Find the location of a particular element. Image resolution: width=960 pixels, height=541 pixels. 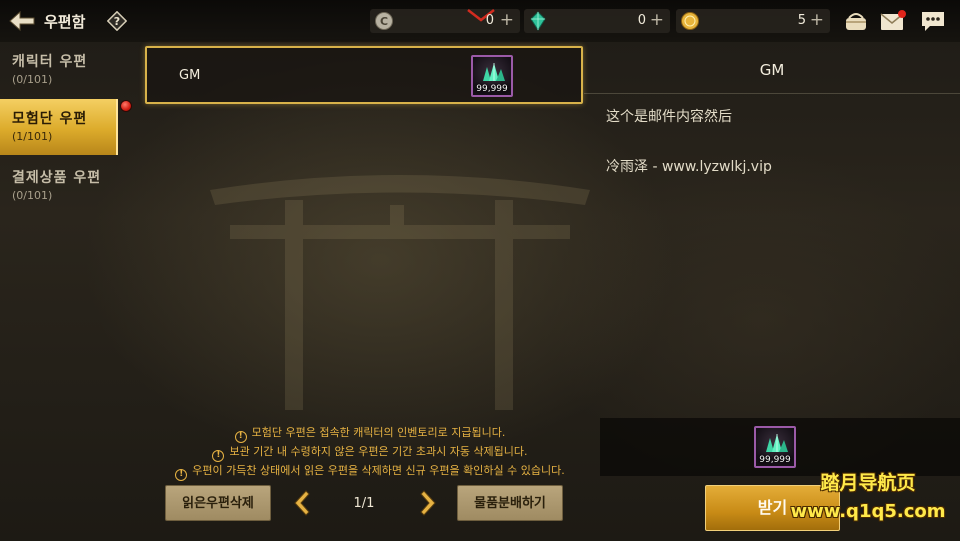

tab-character-mail: 캐릭터 우편 (0/101) is located at coordinates (59, 70).